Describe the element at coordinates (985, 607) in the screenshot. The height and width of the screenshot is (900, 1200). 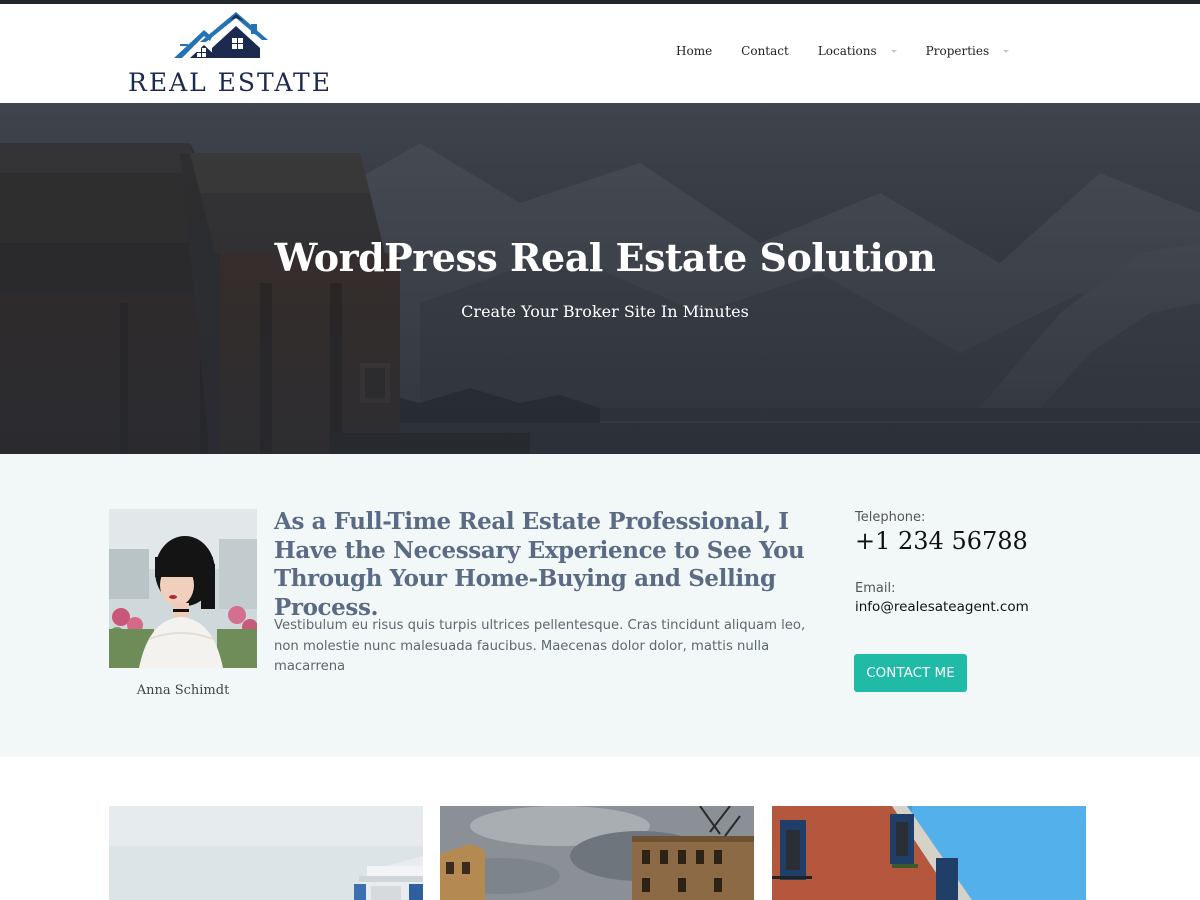
I see `email-address: info@realesateagent.com` at that location.